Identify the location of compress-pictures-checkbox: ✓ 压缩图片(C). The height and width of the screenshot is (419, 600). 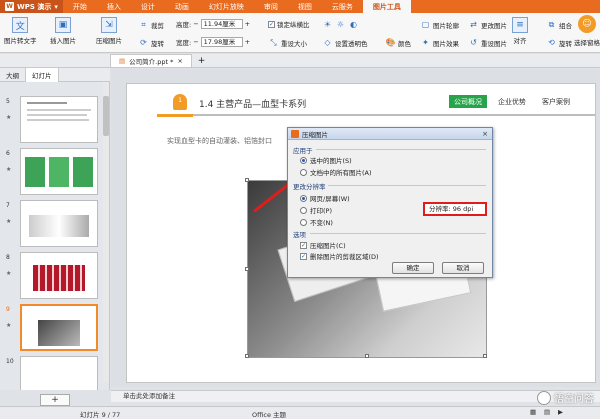
(323, 245).